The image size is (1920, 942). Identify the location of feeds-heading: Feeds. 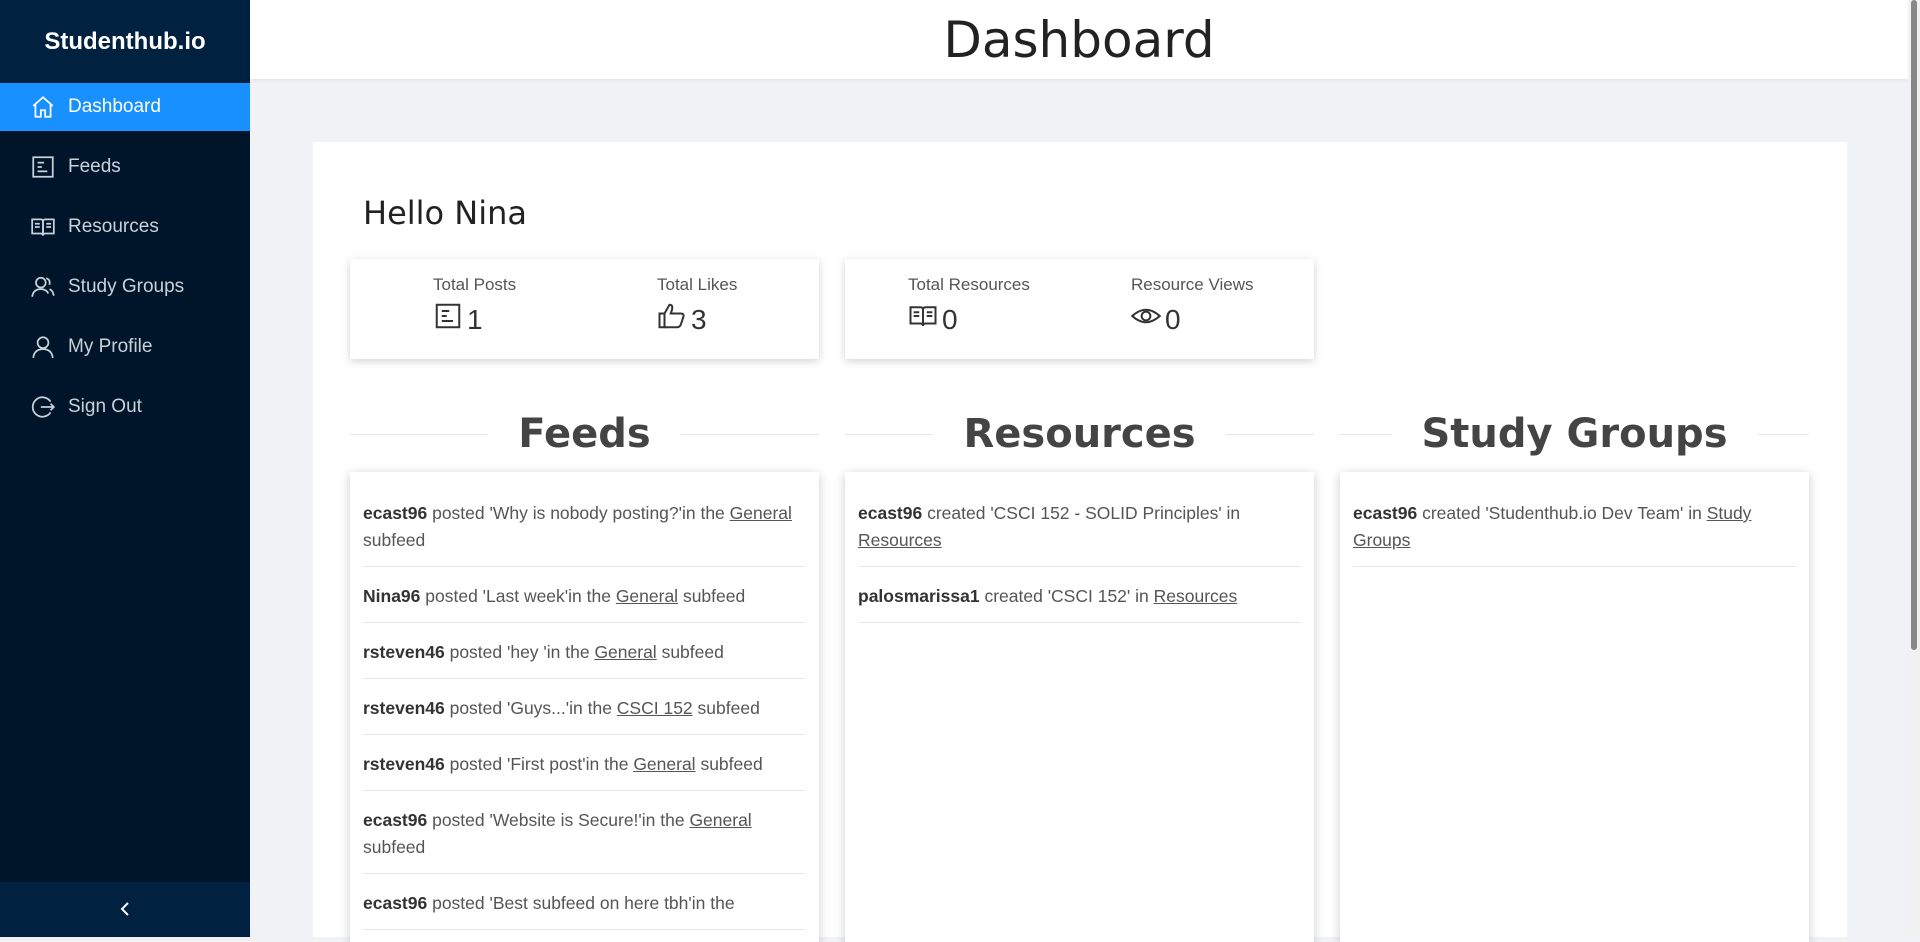
(584, 434).